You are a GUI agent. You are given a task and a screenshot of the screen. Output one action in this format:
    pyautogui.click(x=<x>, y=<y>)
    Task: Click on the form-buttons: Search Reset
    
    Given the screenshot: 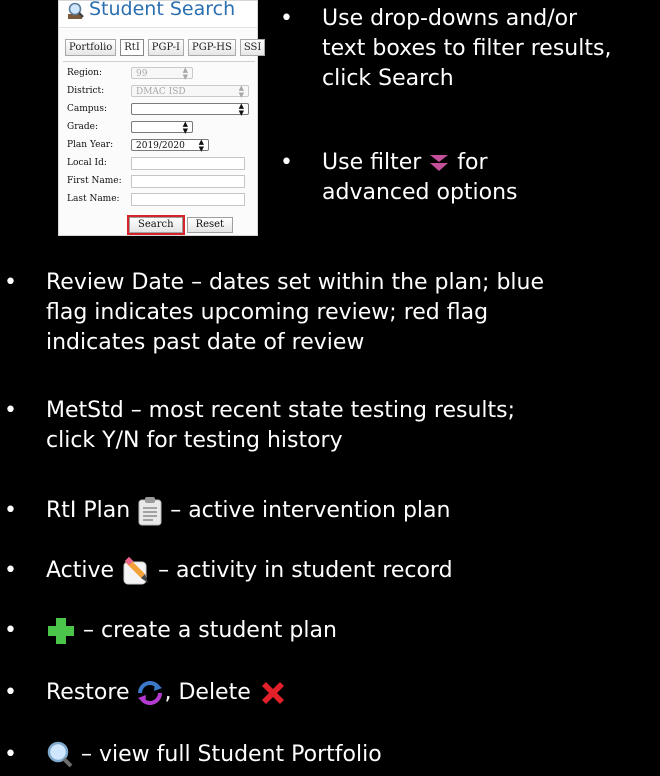 What is the action you would take?
    pyautogui.click(x=180, y=225)
    